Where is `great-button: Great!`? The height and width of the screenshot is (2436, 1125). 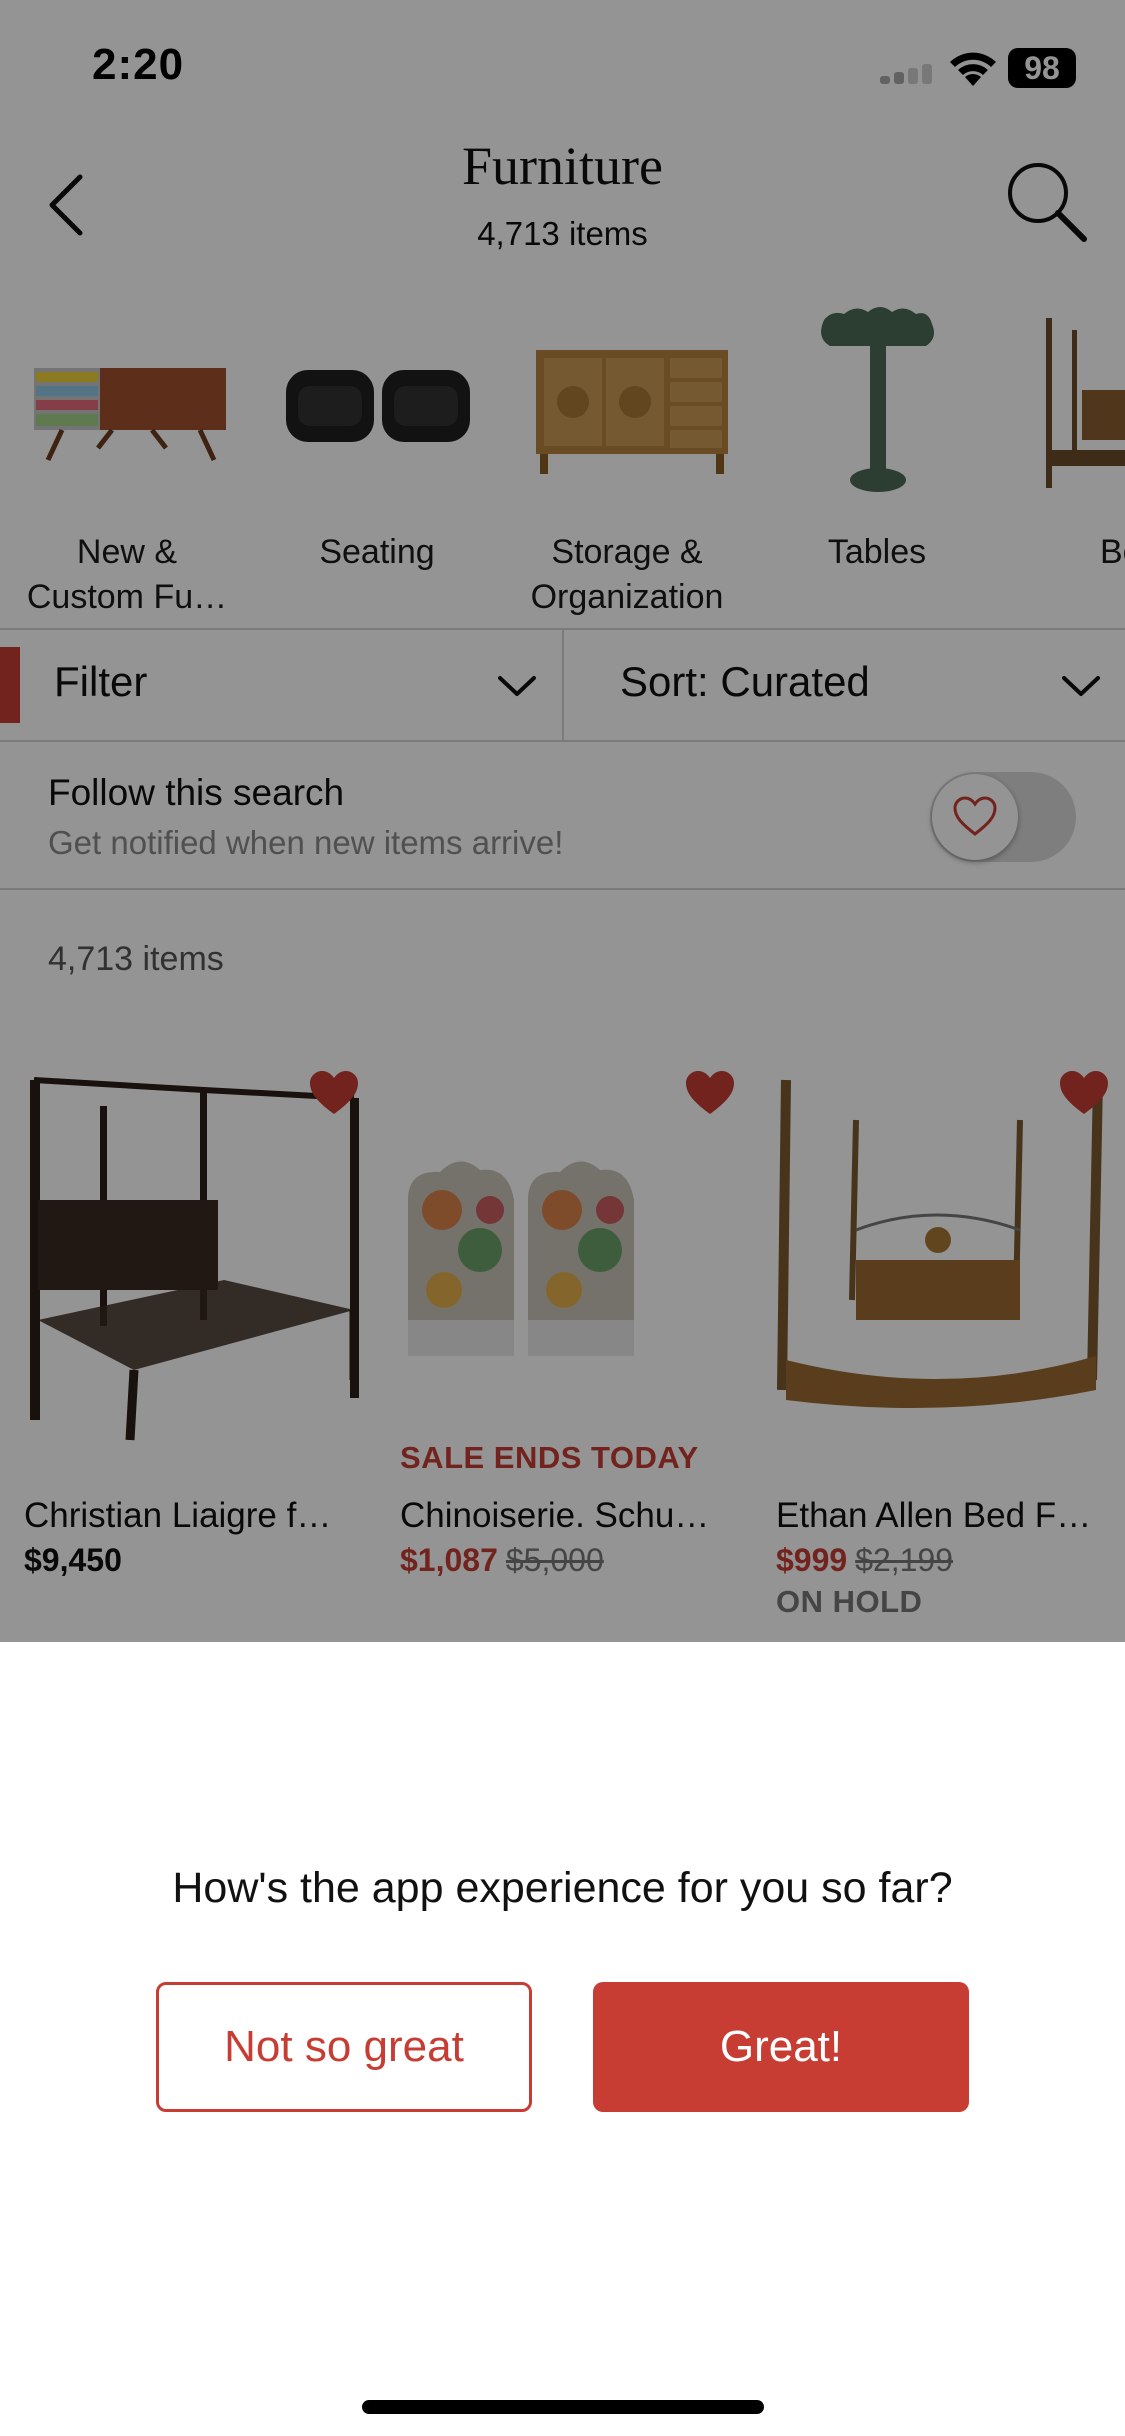
great-button: Great! is located at coordinates (781, 2047).